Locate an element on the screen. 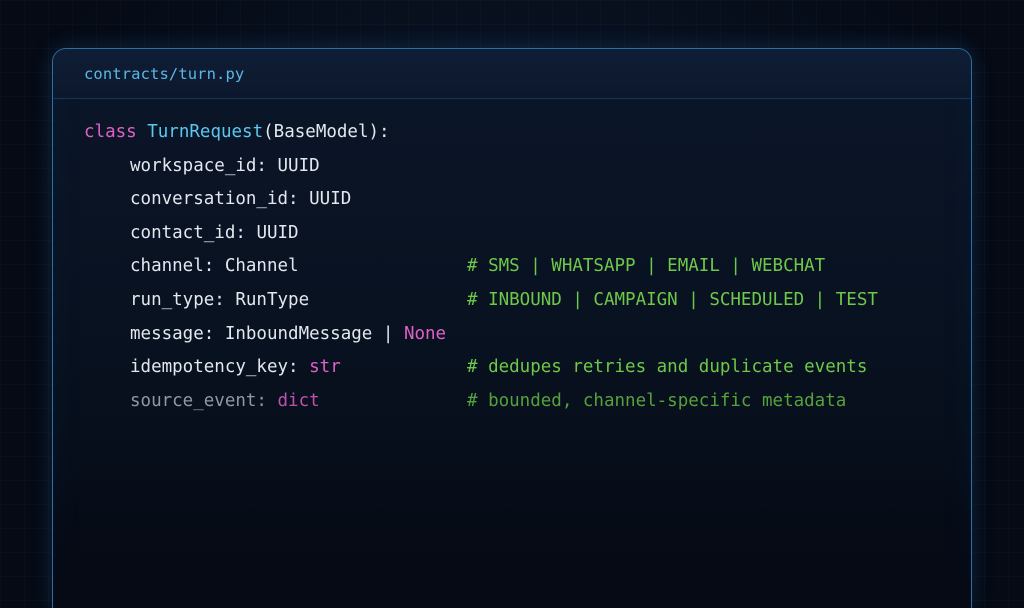 The width and height of the screenshot is (1024, 608). code-line-field-contact-id: contact_id: UUID is located at coordinates (265, 234).